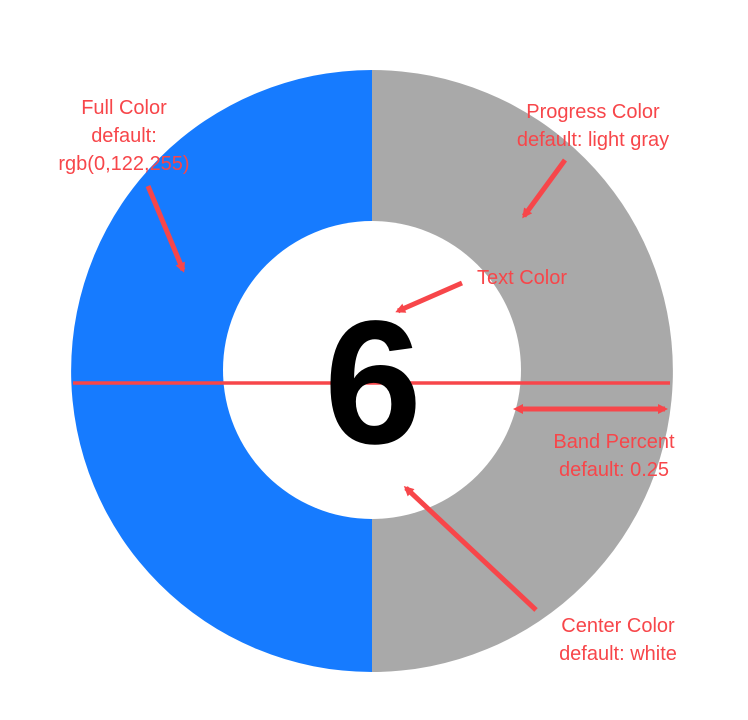  What do you see at coordinates (618, 640) in the screenshot?
I see `center-color-label: Center Color default: white` at bounding box center [618, 640].